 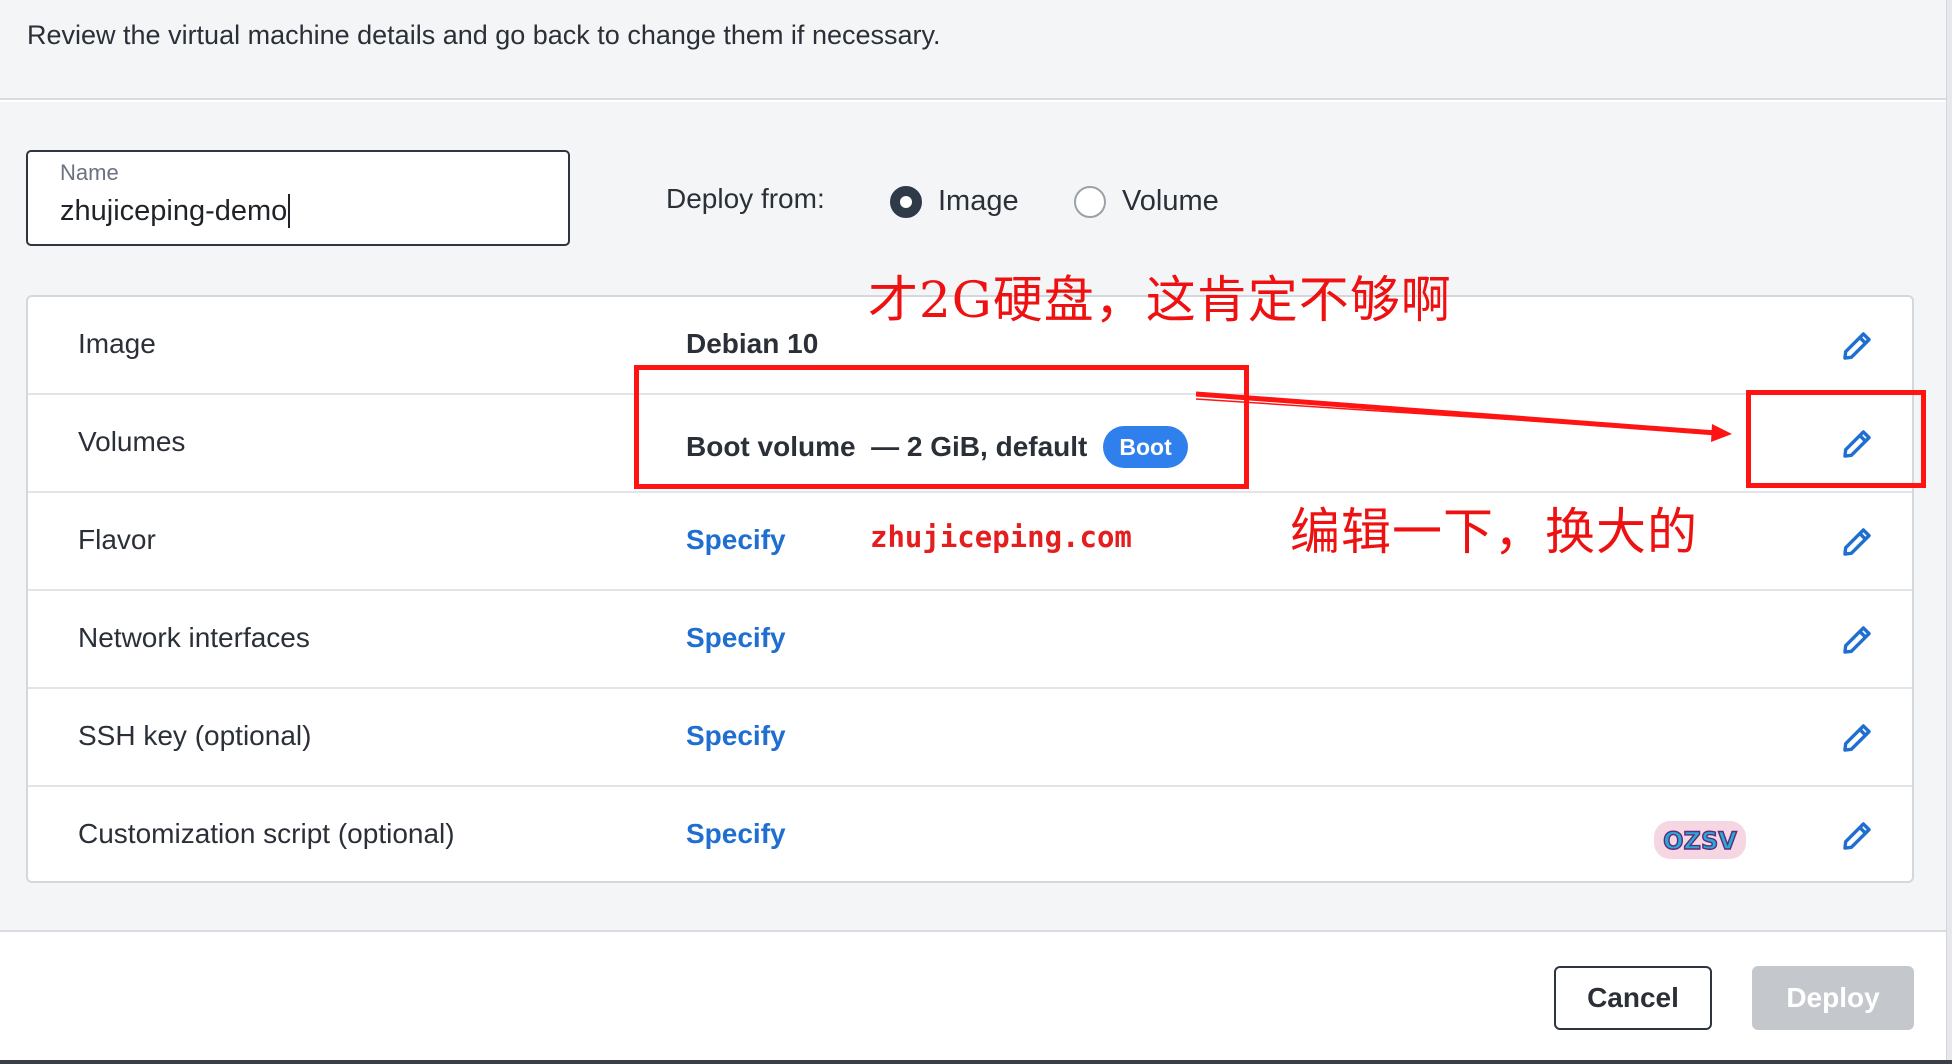 I want to click on radio-unchecked-icon, so click(x=1090, y=201).